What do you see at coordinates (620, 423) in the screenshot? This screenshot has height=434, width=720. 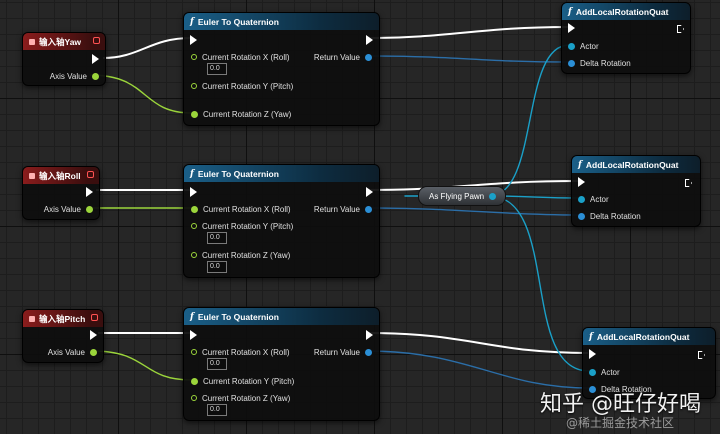 I see `juejin-watermark: @稀土掘金技术社区` at bounding box center [620, 423].